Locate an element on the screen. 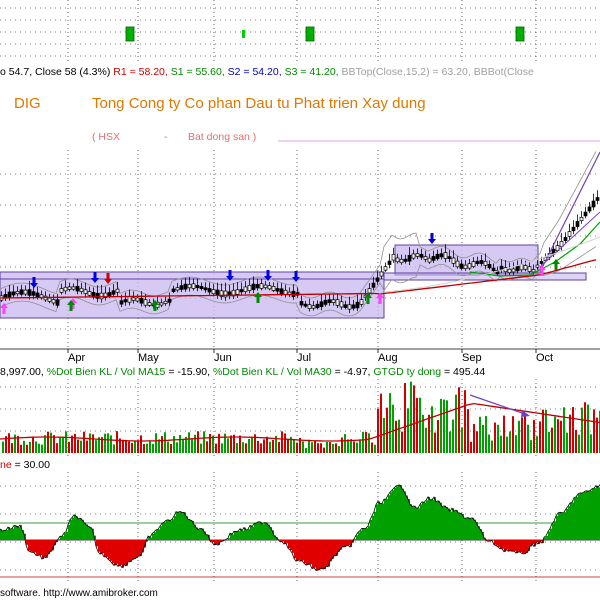  crossover-marker is located at coordinates (310, 34).